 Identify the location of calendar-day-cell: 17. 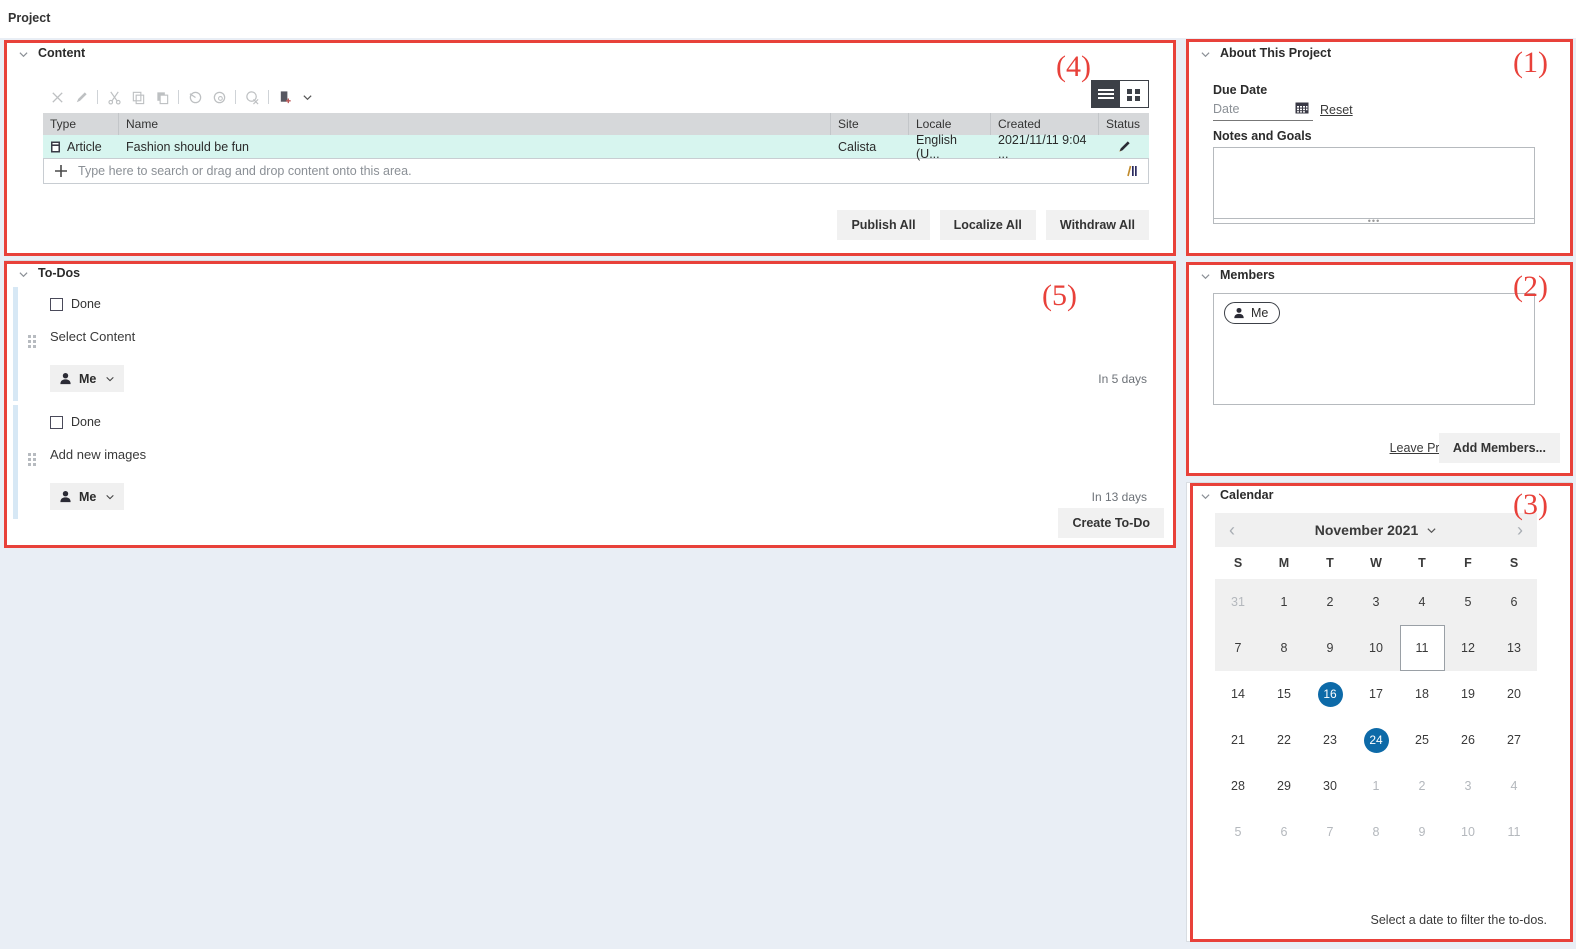
(1376, 694).